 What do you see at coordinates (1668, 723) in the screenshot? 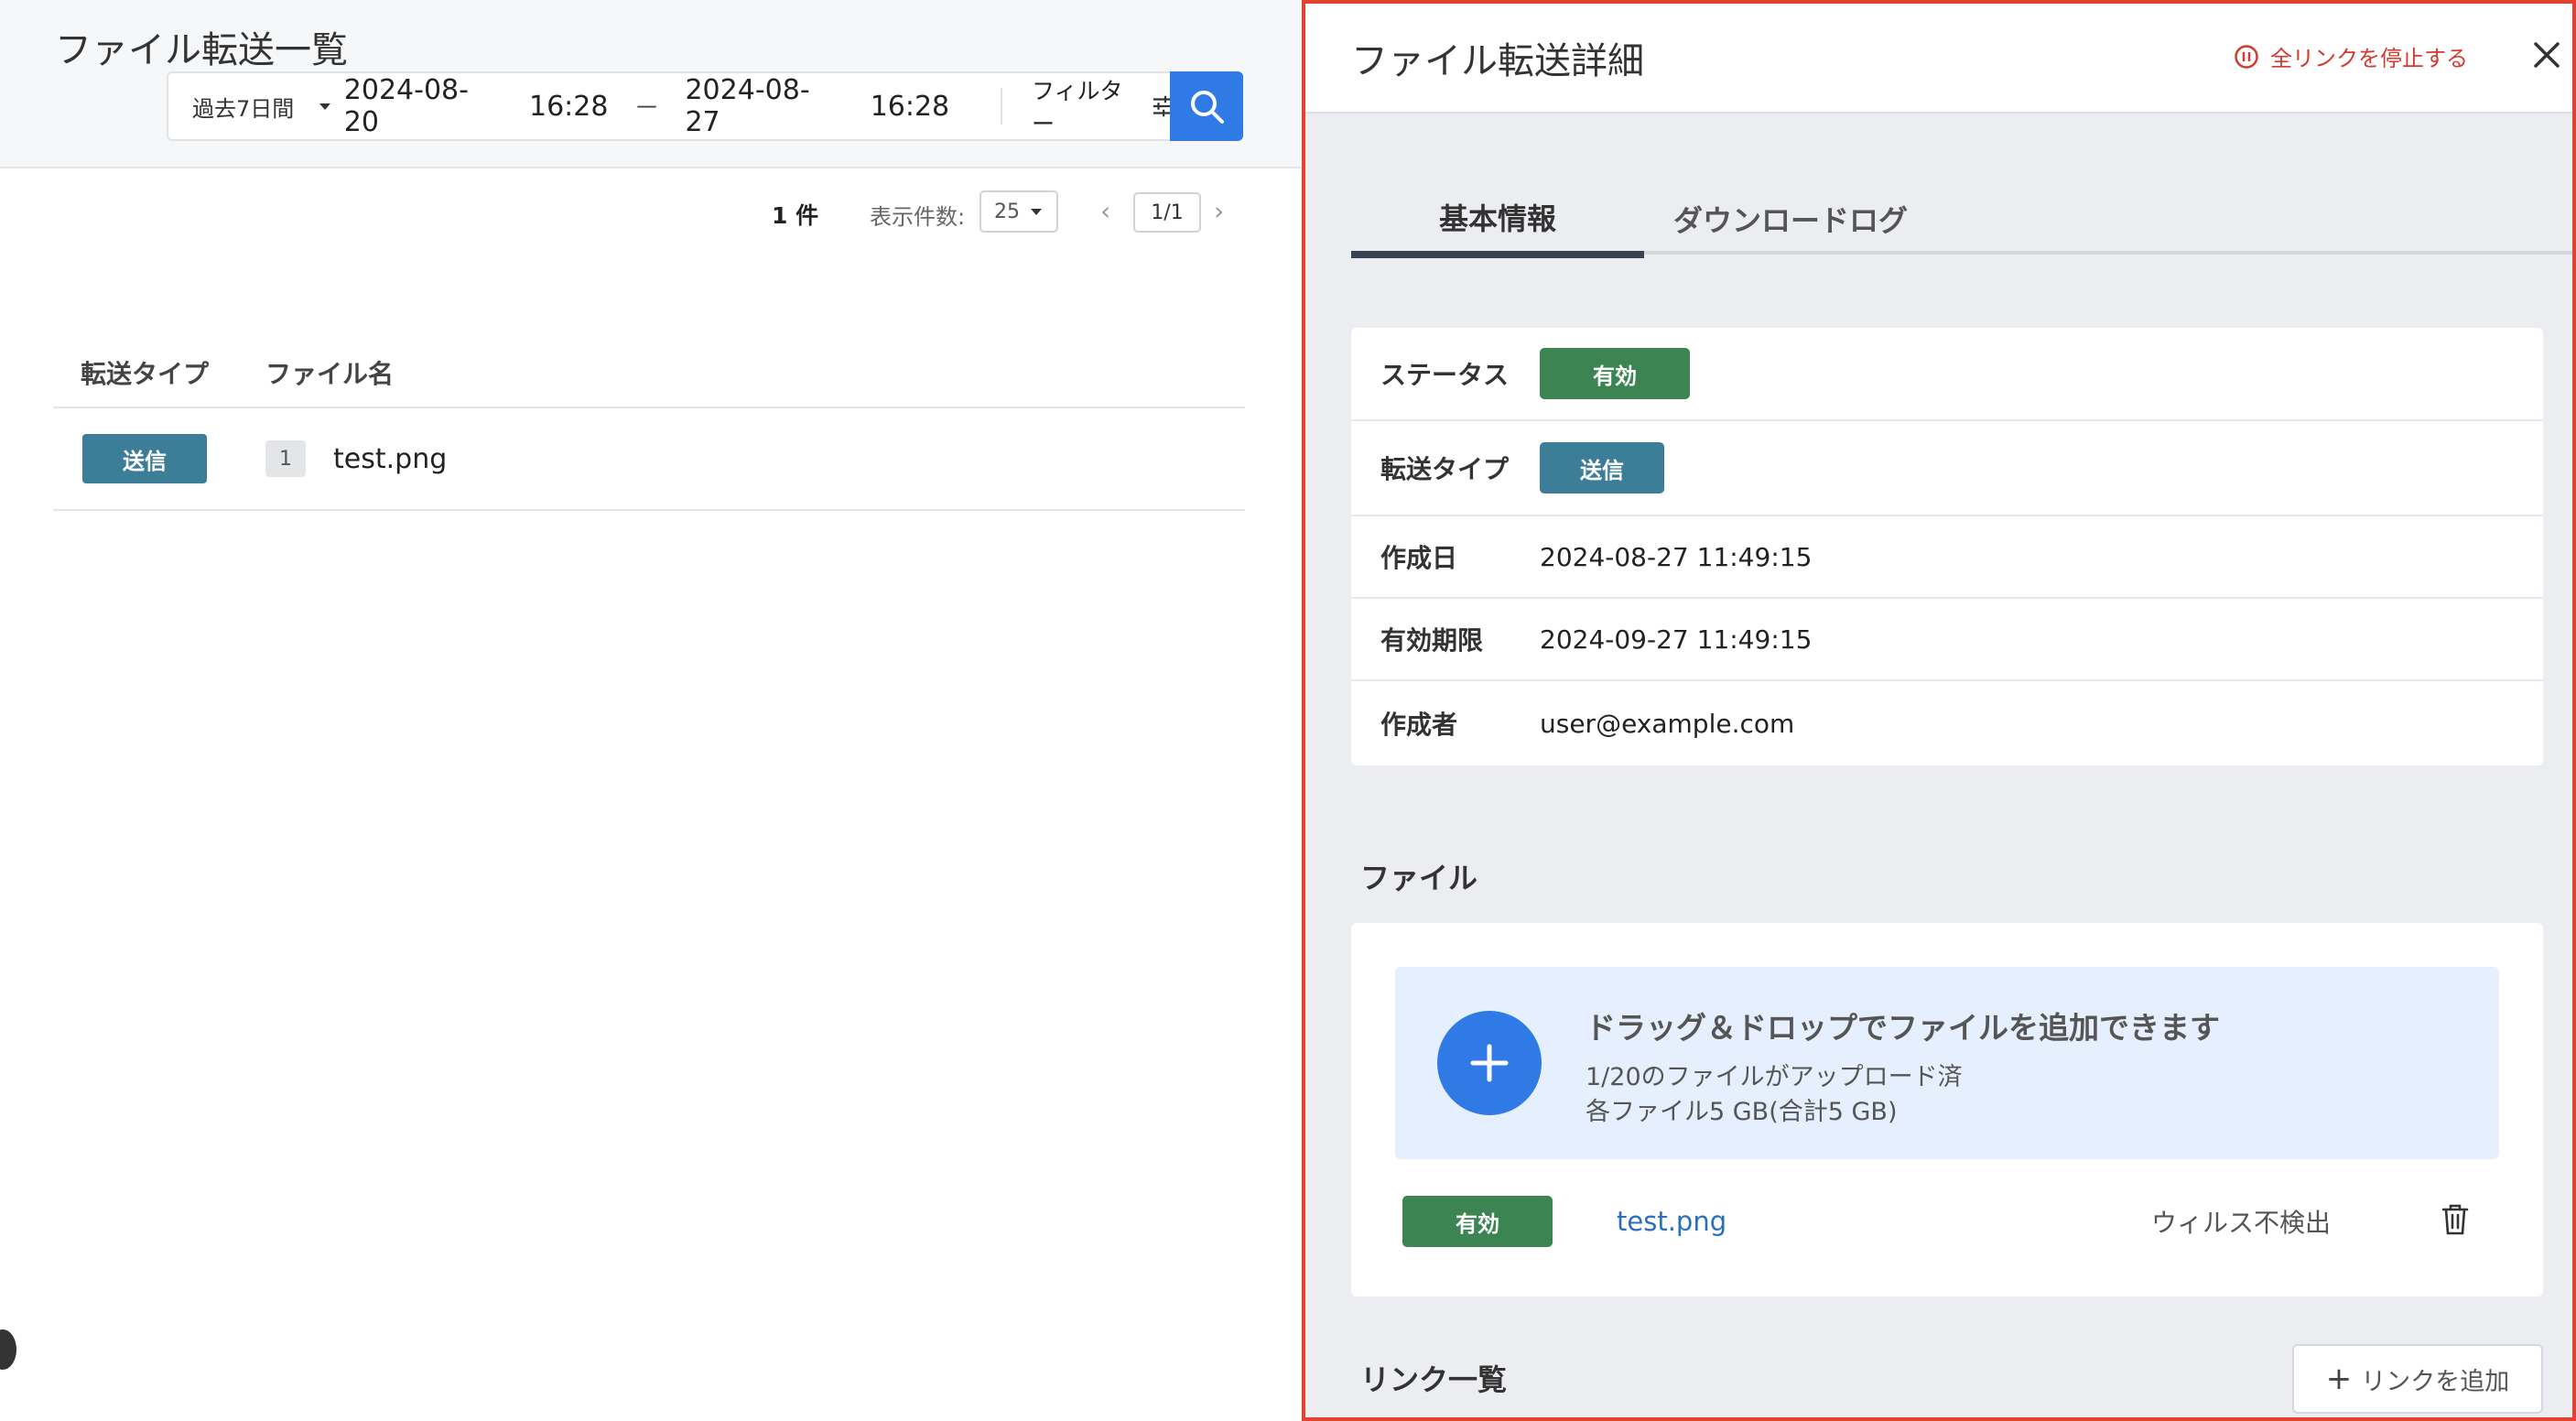
I see `creator-value: user@example.com` at bounding box center [1668, 723].